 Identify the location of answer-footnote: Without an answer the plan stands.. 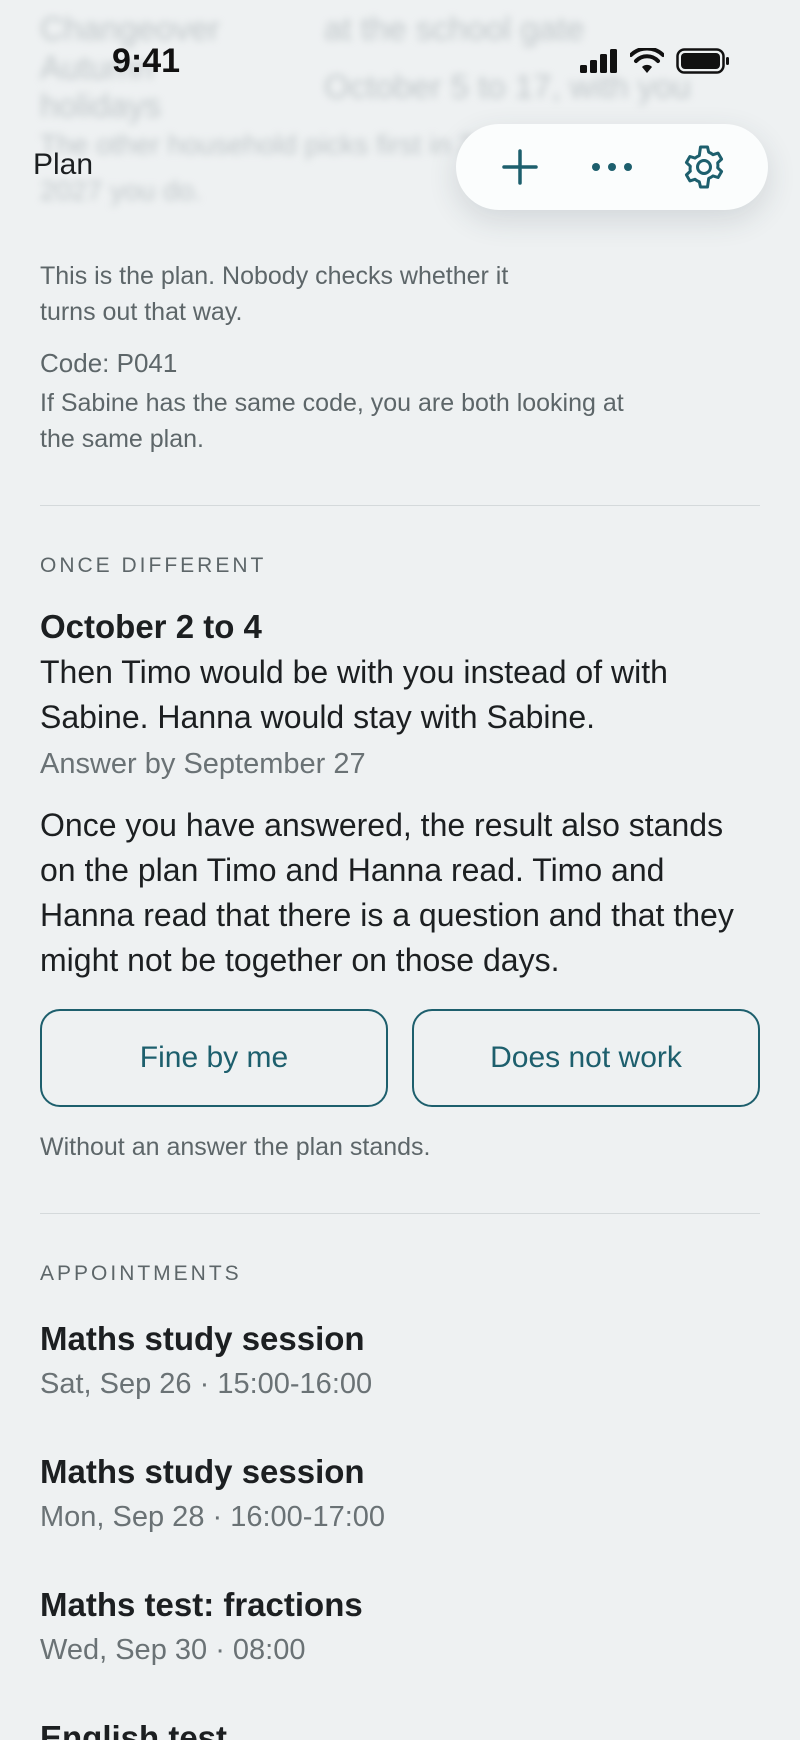
(235, 1147).